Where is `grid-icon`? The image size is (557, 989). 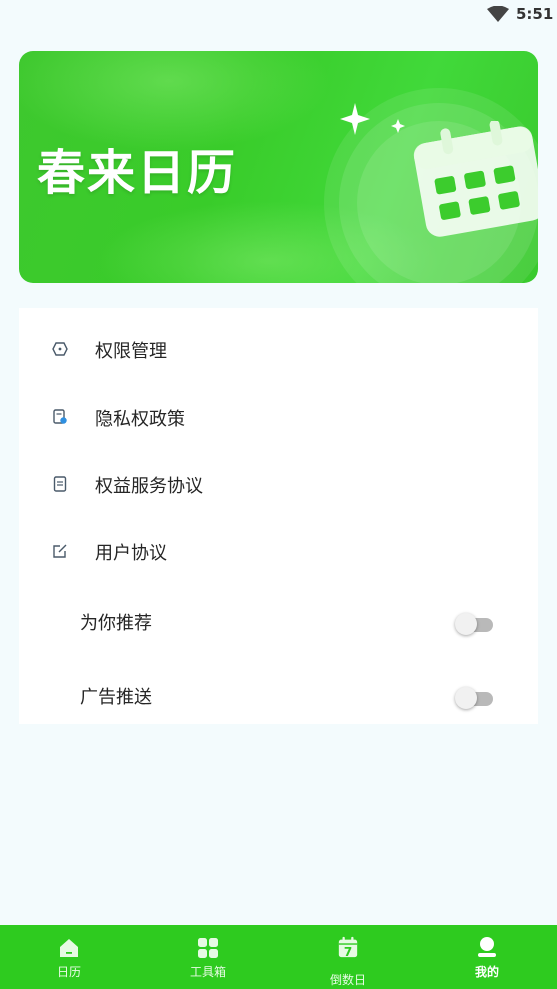 grid-icon is located at coordinates (208, 948).